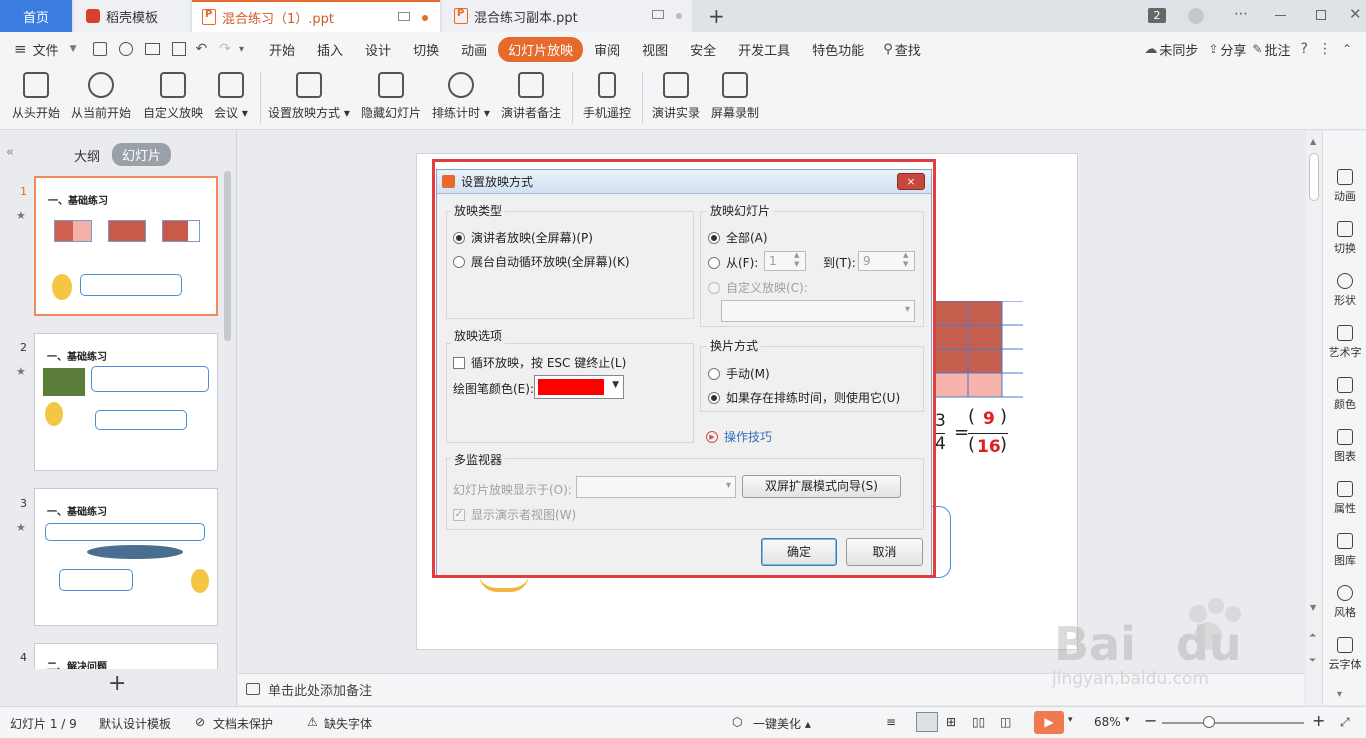 The width and height of the screenshot is (1366, 738). Describe the element at coordinates (1344, 498) in the screenshot. I see `sidebar-properties: 属性` at that location.